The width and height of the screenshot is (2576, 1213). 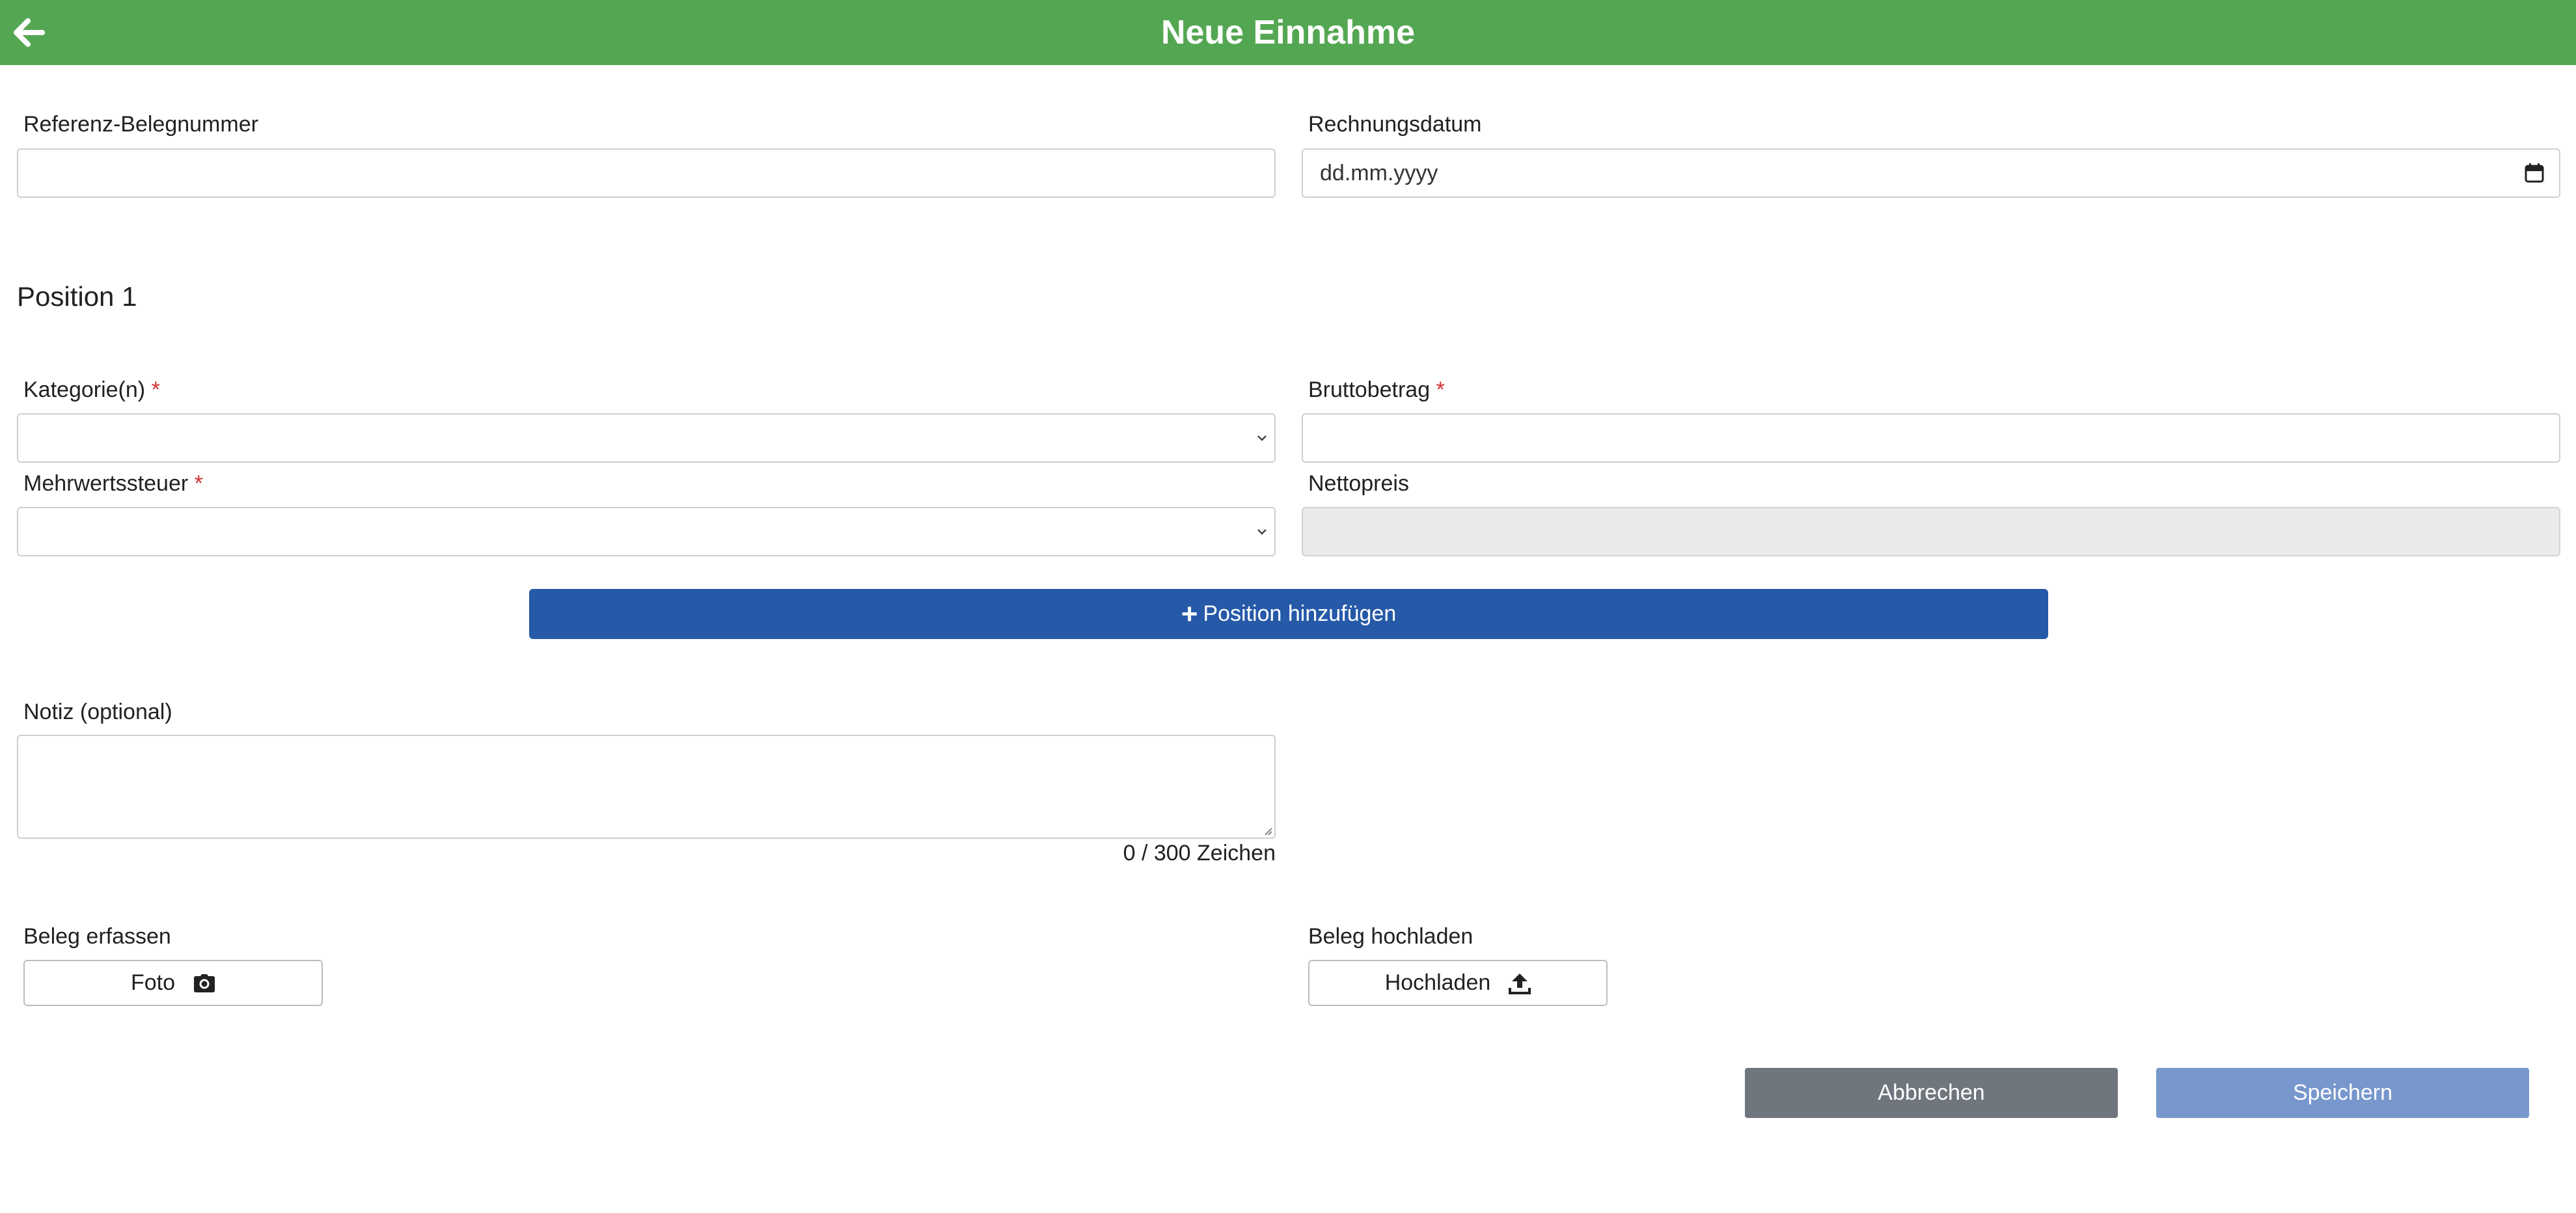 I want to click on app-header: Neue Einnahme, so click(x=1288, y=32).